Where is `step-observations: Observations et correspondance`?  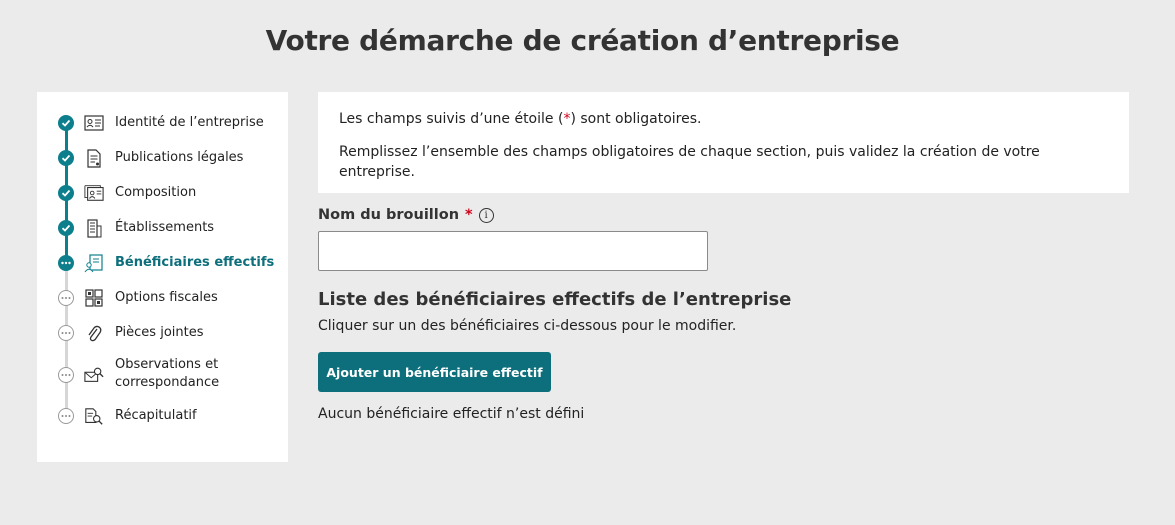
step-observations: Observations et correspondance is located at coordinates (162, 375).